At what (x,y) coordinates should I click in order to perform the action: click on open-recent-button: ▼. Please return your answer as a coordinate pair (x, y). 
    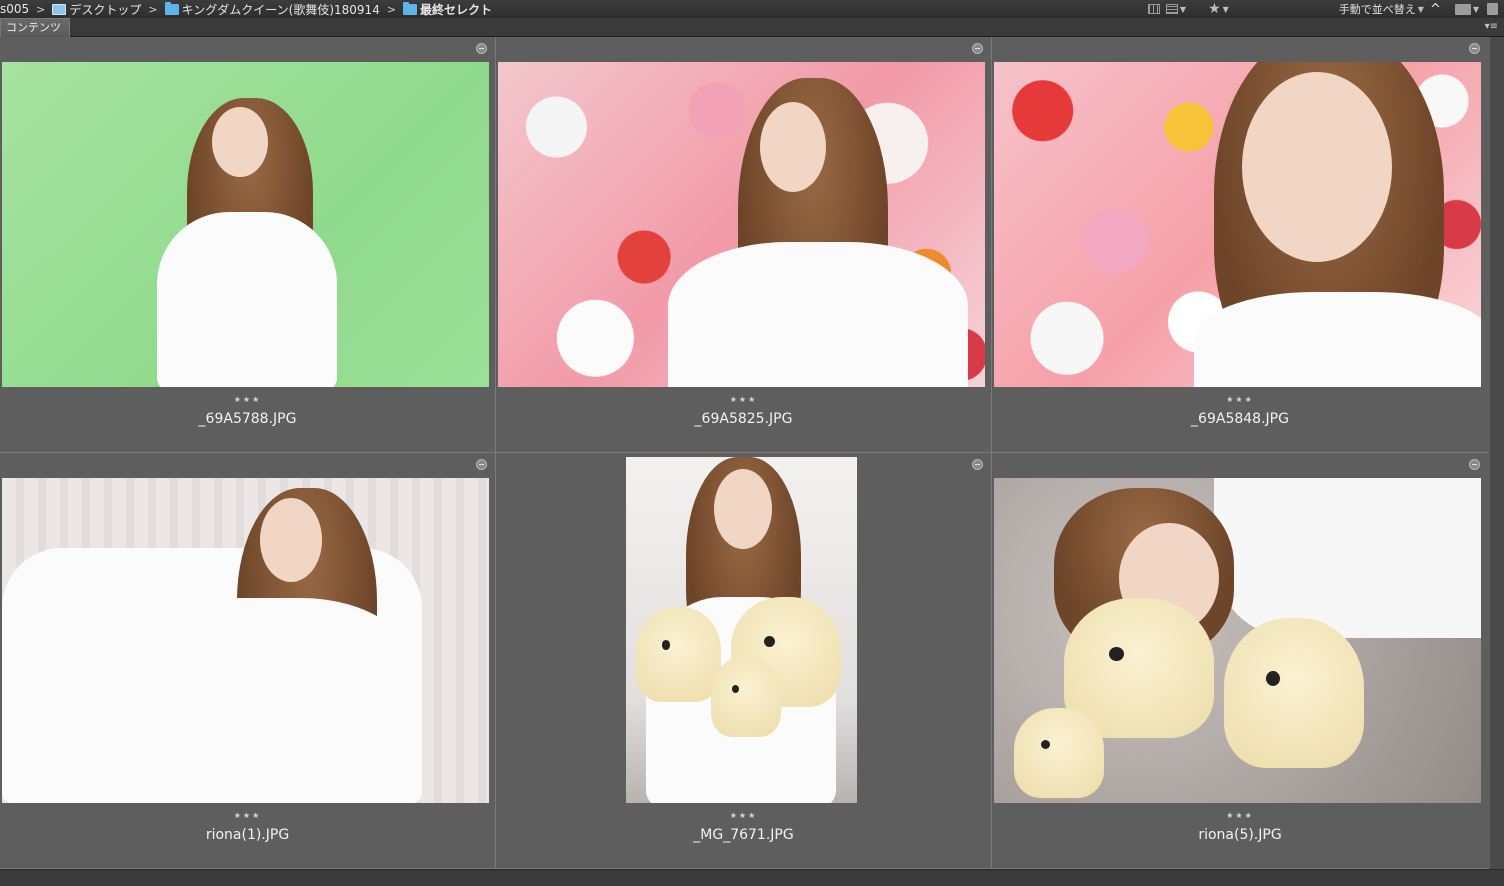
    Looking at the image, I should click on (1466, 9).